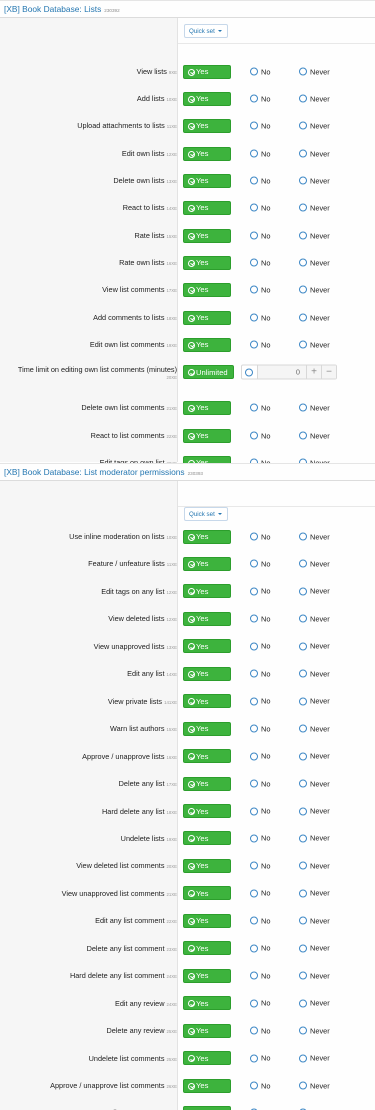 This screenshot has height=1110, width=375. I want to click on time-limit-input: 0, so click(282, 372).